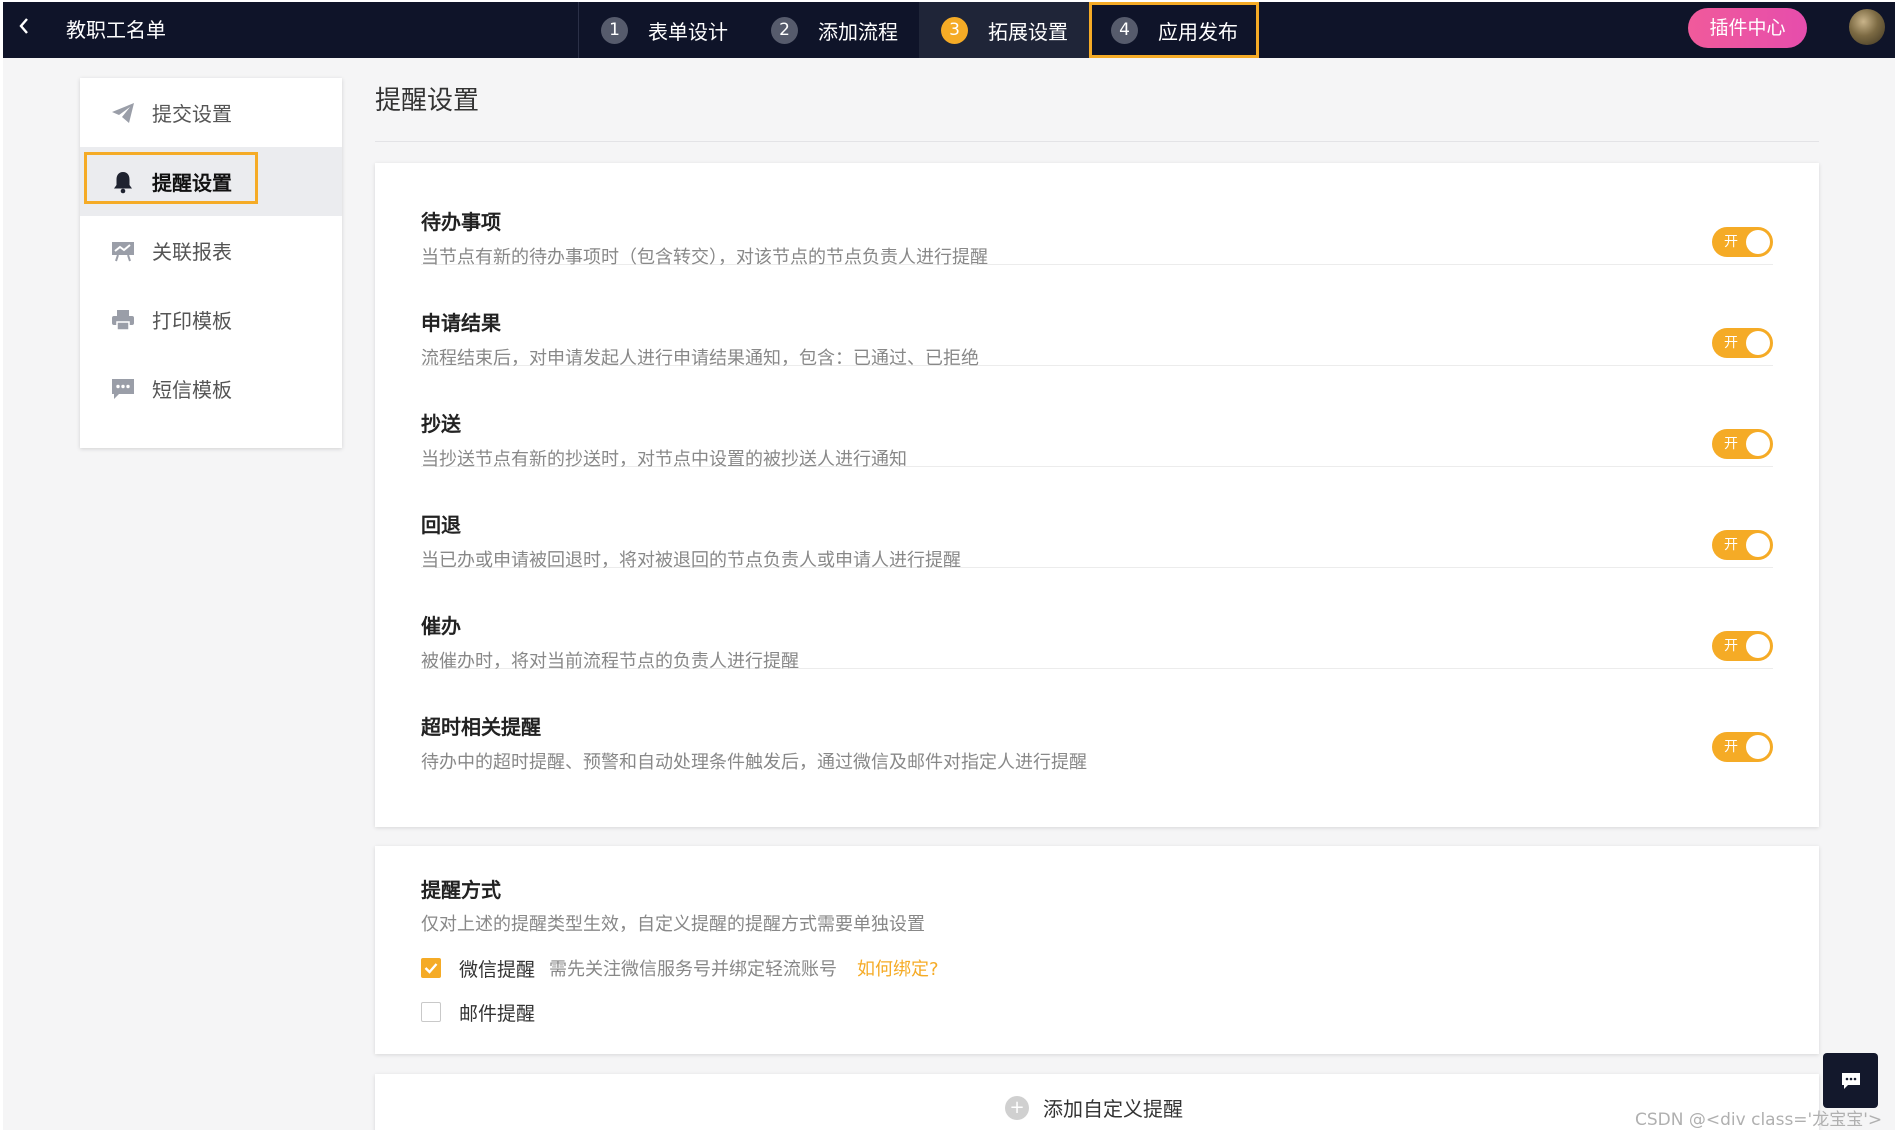 Image resolution: width=1898 pixels, height=1133 pixels. What do you see at coordinates (123, 320) in the screenshot?
I see `printer-icon` at bounding box center [123, 320].